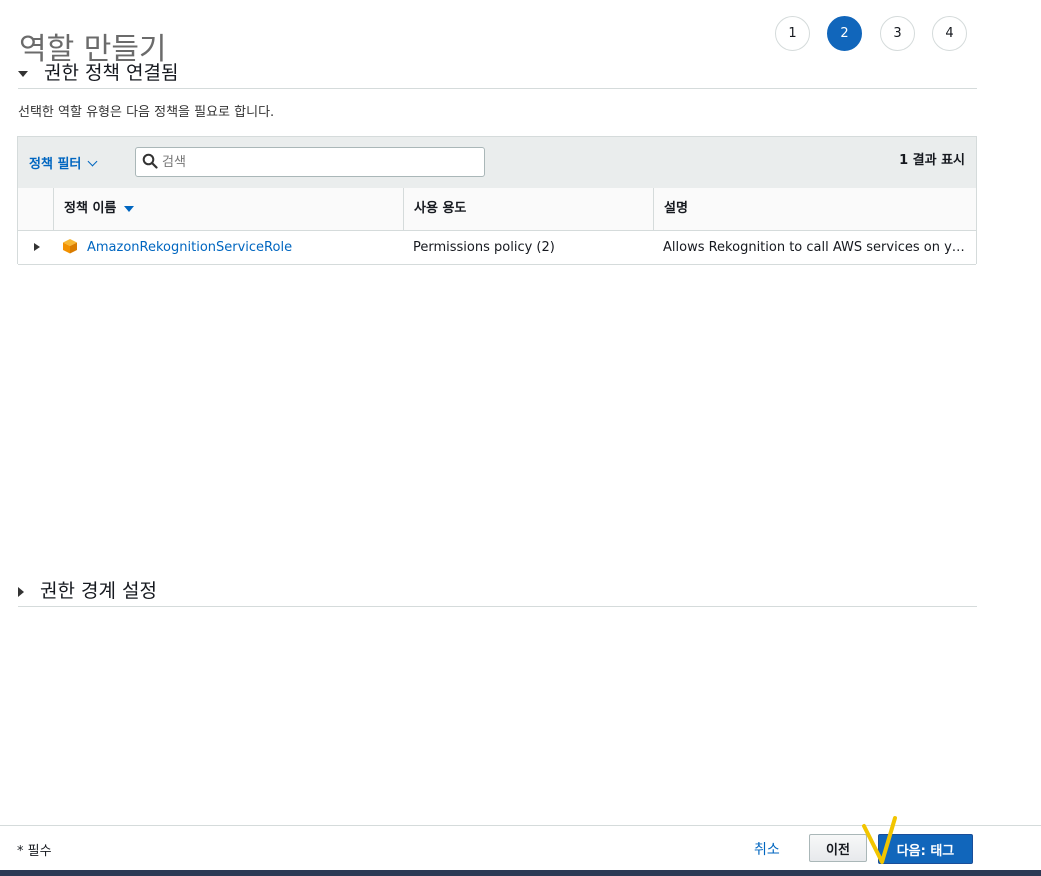  Describe the element at coordinates (55, 164) in the screenshot. I see `policy-filter-label: 정책 필터` at that location.